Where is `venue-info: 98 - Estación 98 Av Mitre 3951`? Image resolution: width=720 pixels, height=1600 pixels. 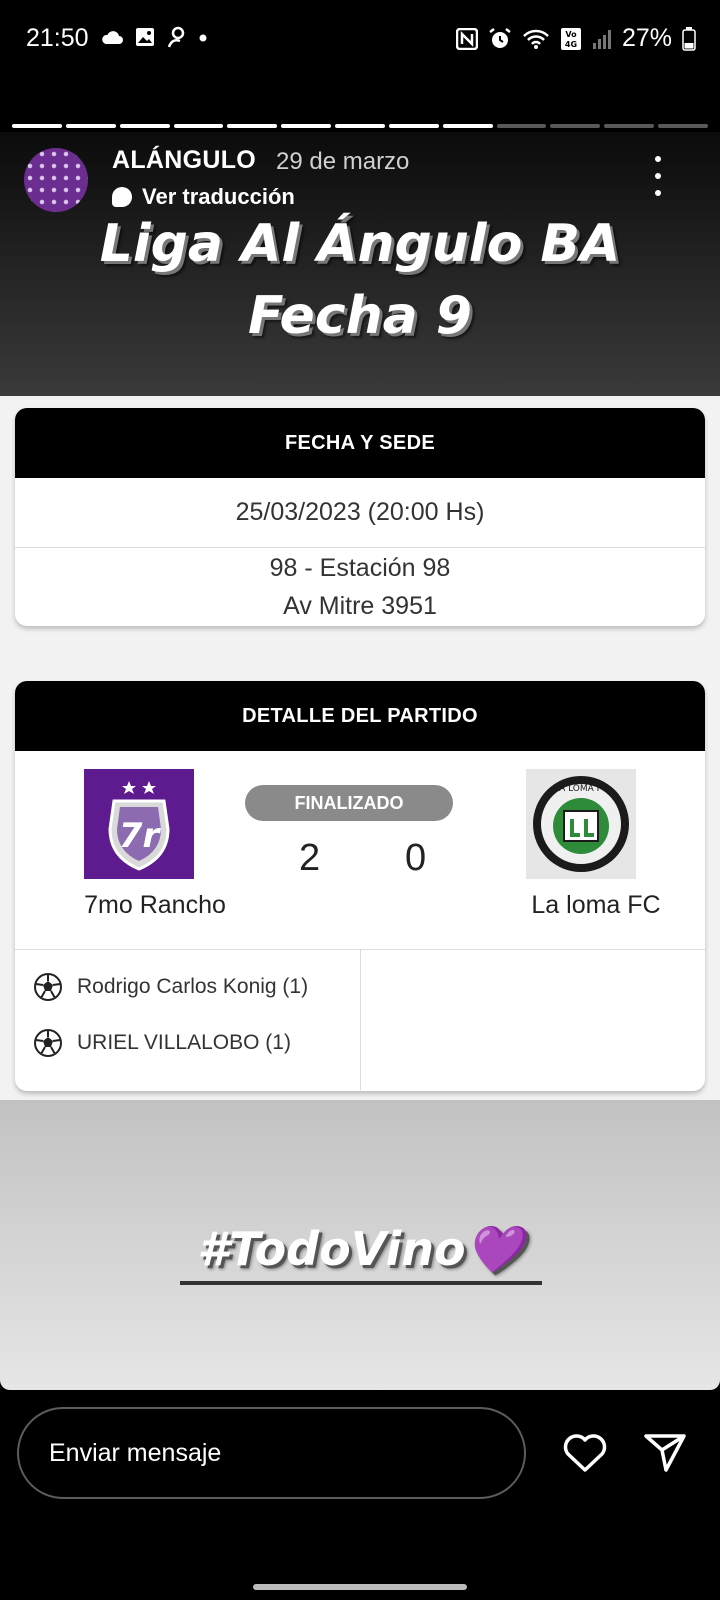
venue-info: 98 - Estación 98 Av Mitre 3951 is located at coordinates (360, 587).